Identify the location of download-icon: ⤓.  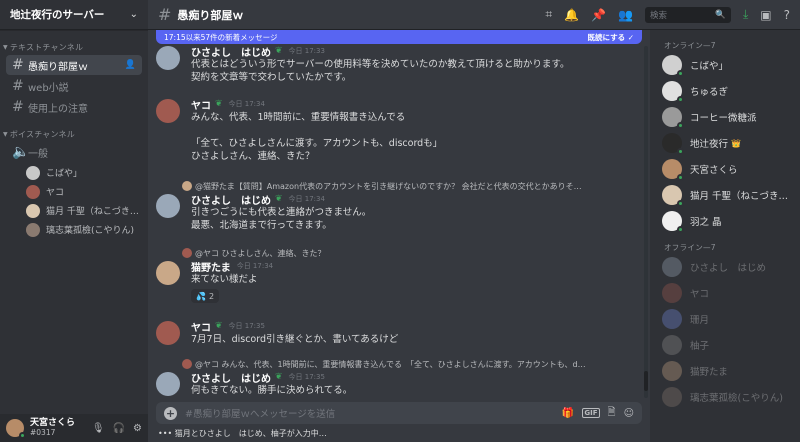
(745, 14).